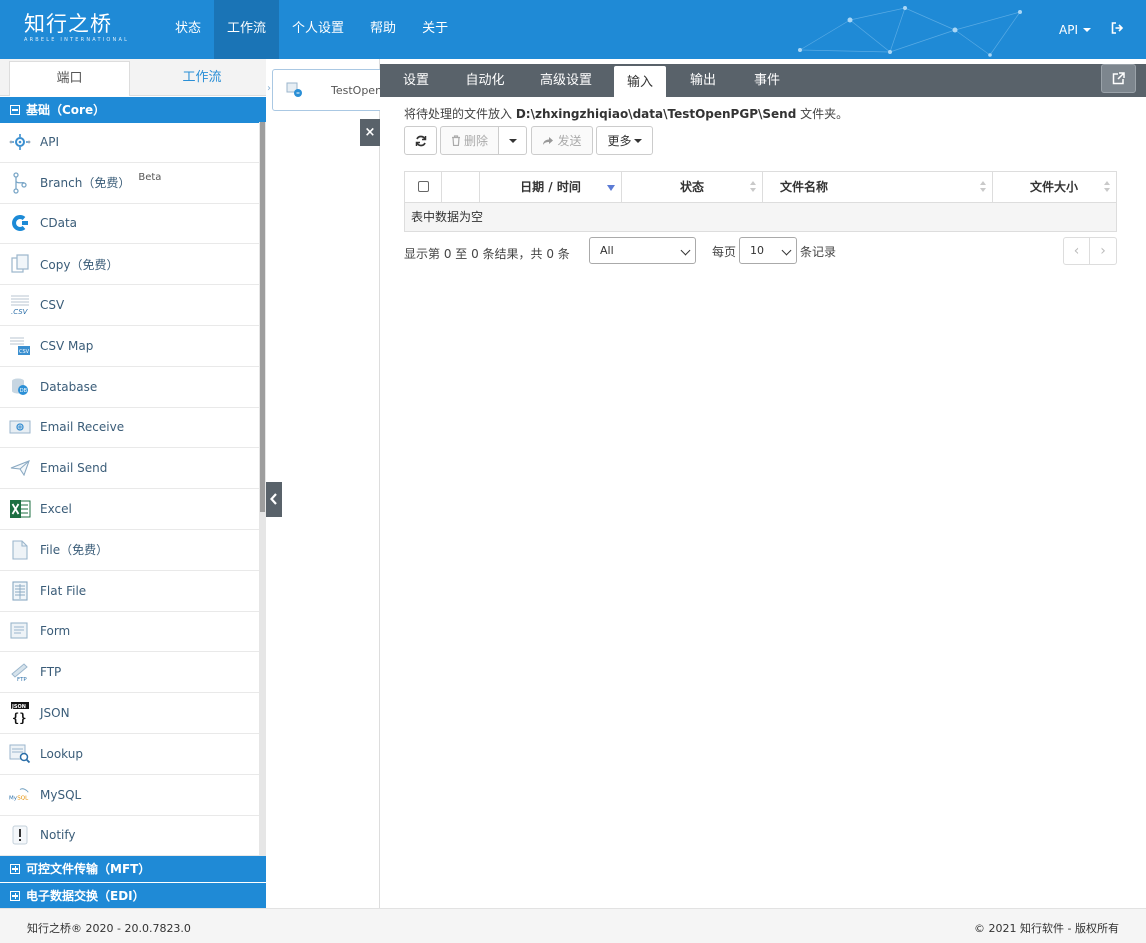 The height and width of the screenshot is (943, 1146). Describe the element at coordinates (640, 82) in the screenshot. I see `tab-input: 输入` at that location.